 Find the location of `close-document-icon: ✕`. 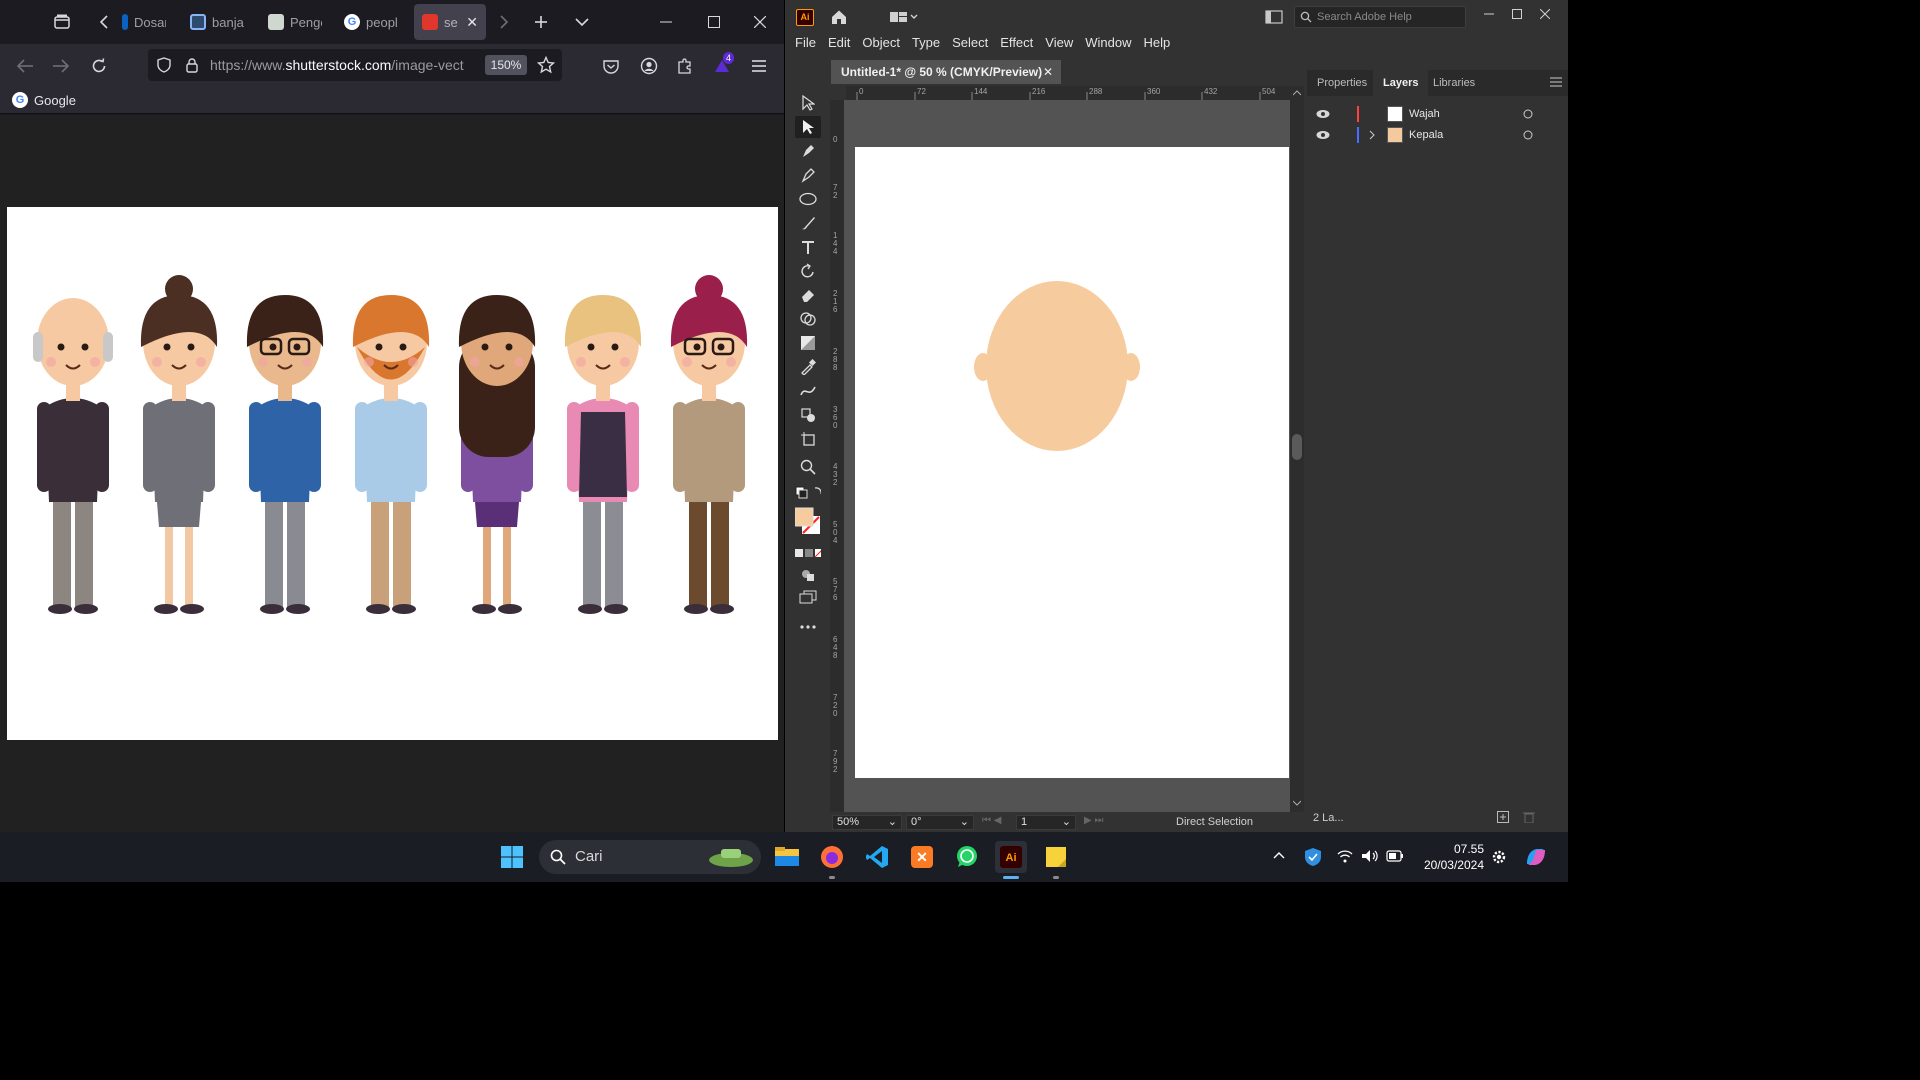

close-document-icon: ✕ is located at coordinates (1048, 72).